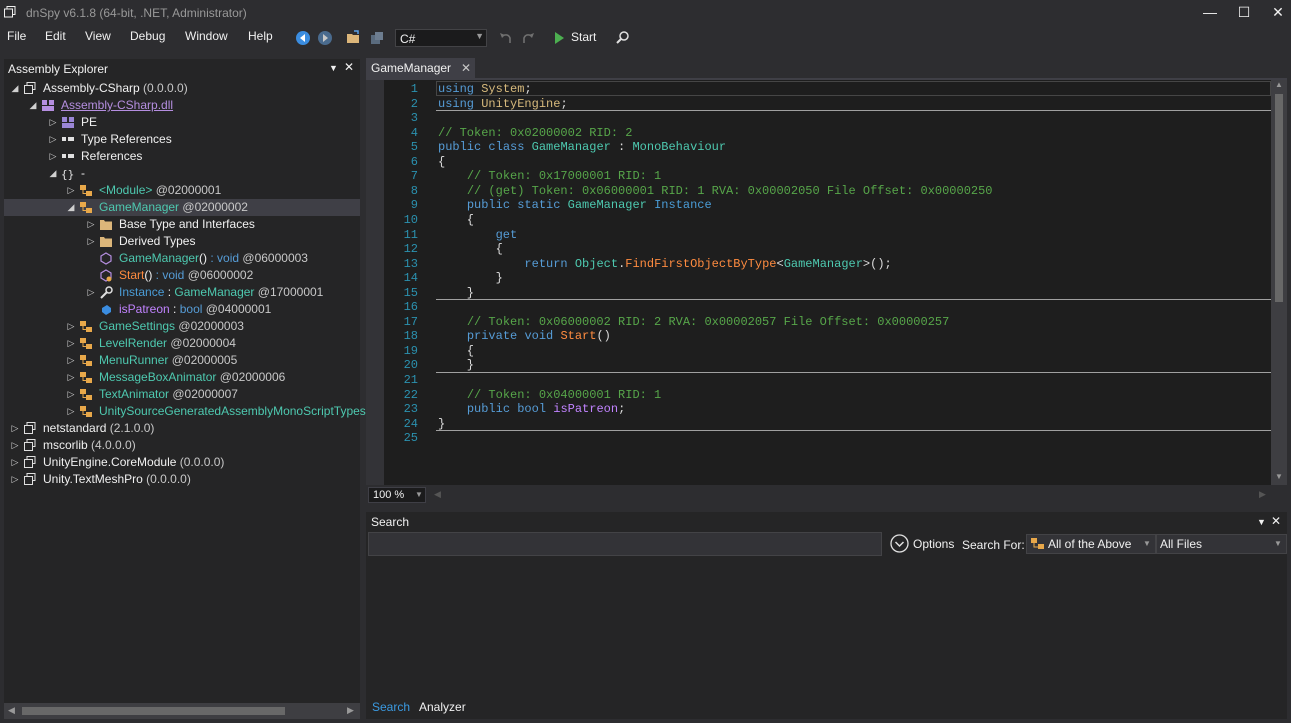 This screenshot has height=723, width=1291. Describe the element at coordinates (182, 309) in the screenshot. I see `tree-node: isPatreon : bool @04000001` at that location.